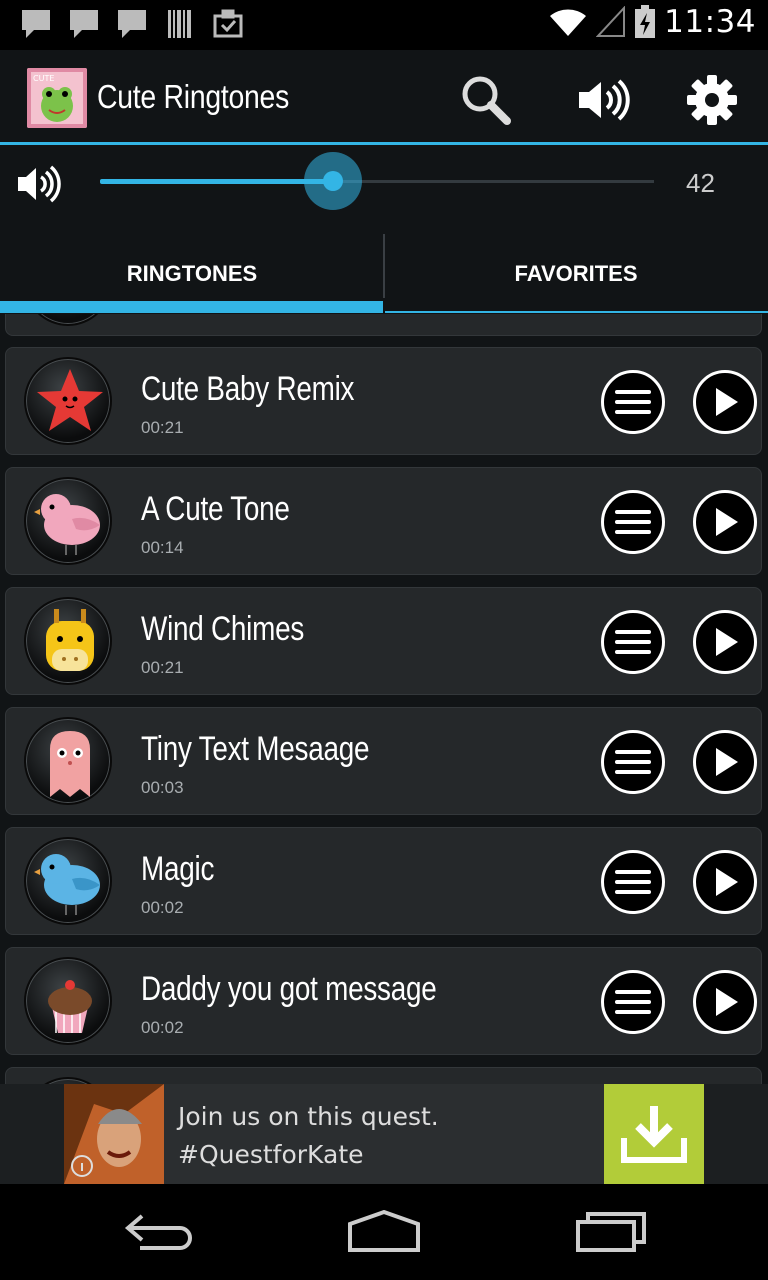  I want to click on home-button, so click(384, 1232).